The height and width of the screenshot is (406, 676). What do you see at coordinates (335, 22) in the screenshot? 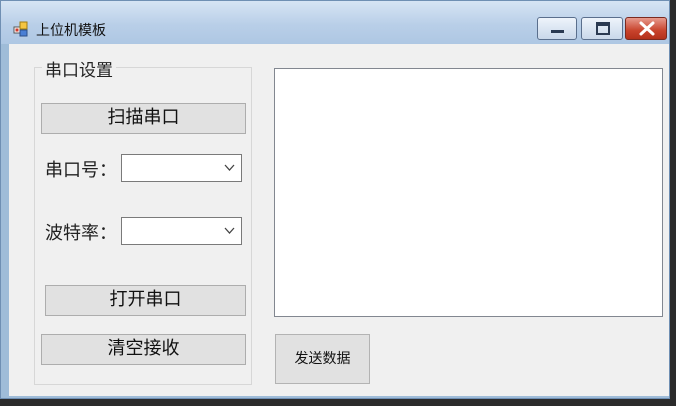
I see `title-bar: 上位机模板` at bounding box center [335, 22].